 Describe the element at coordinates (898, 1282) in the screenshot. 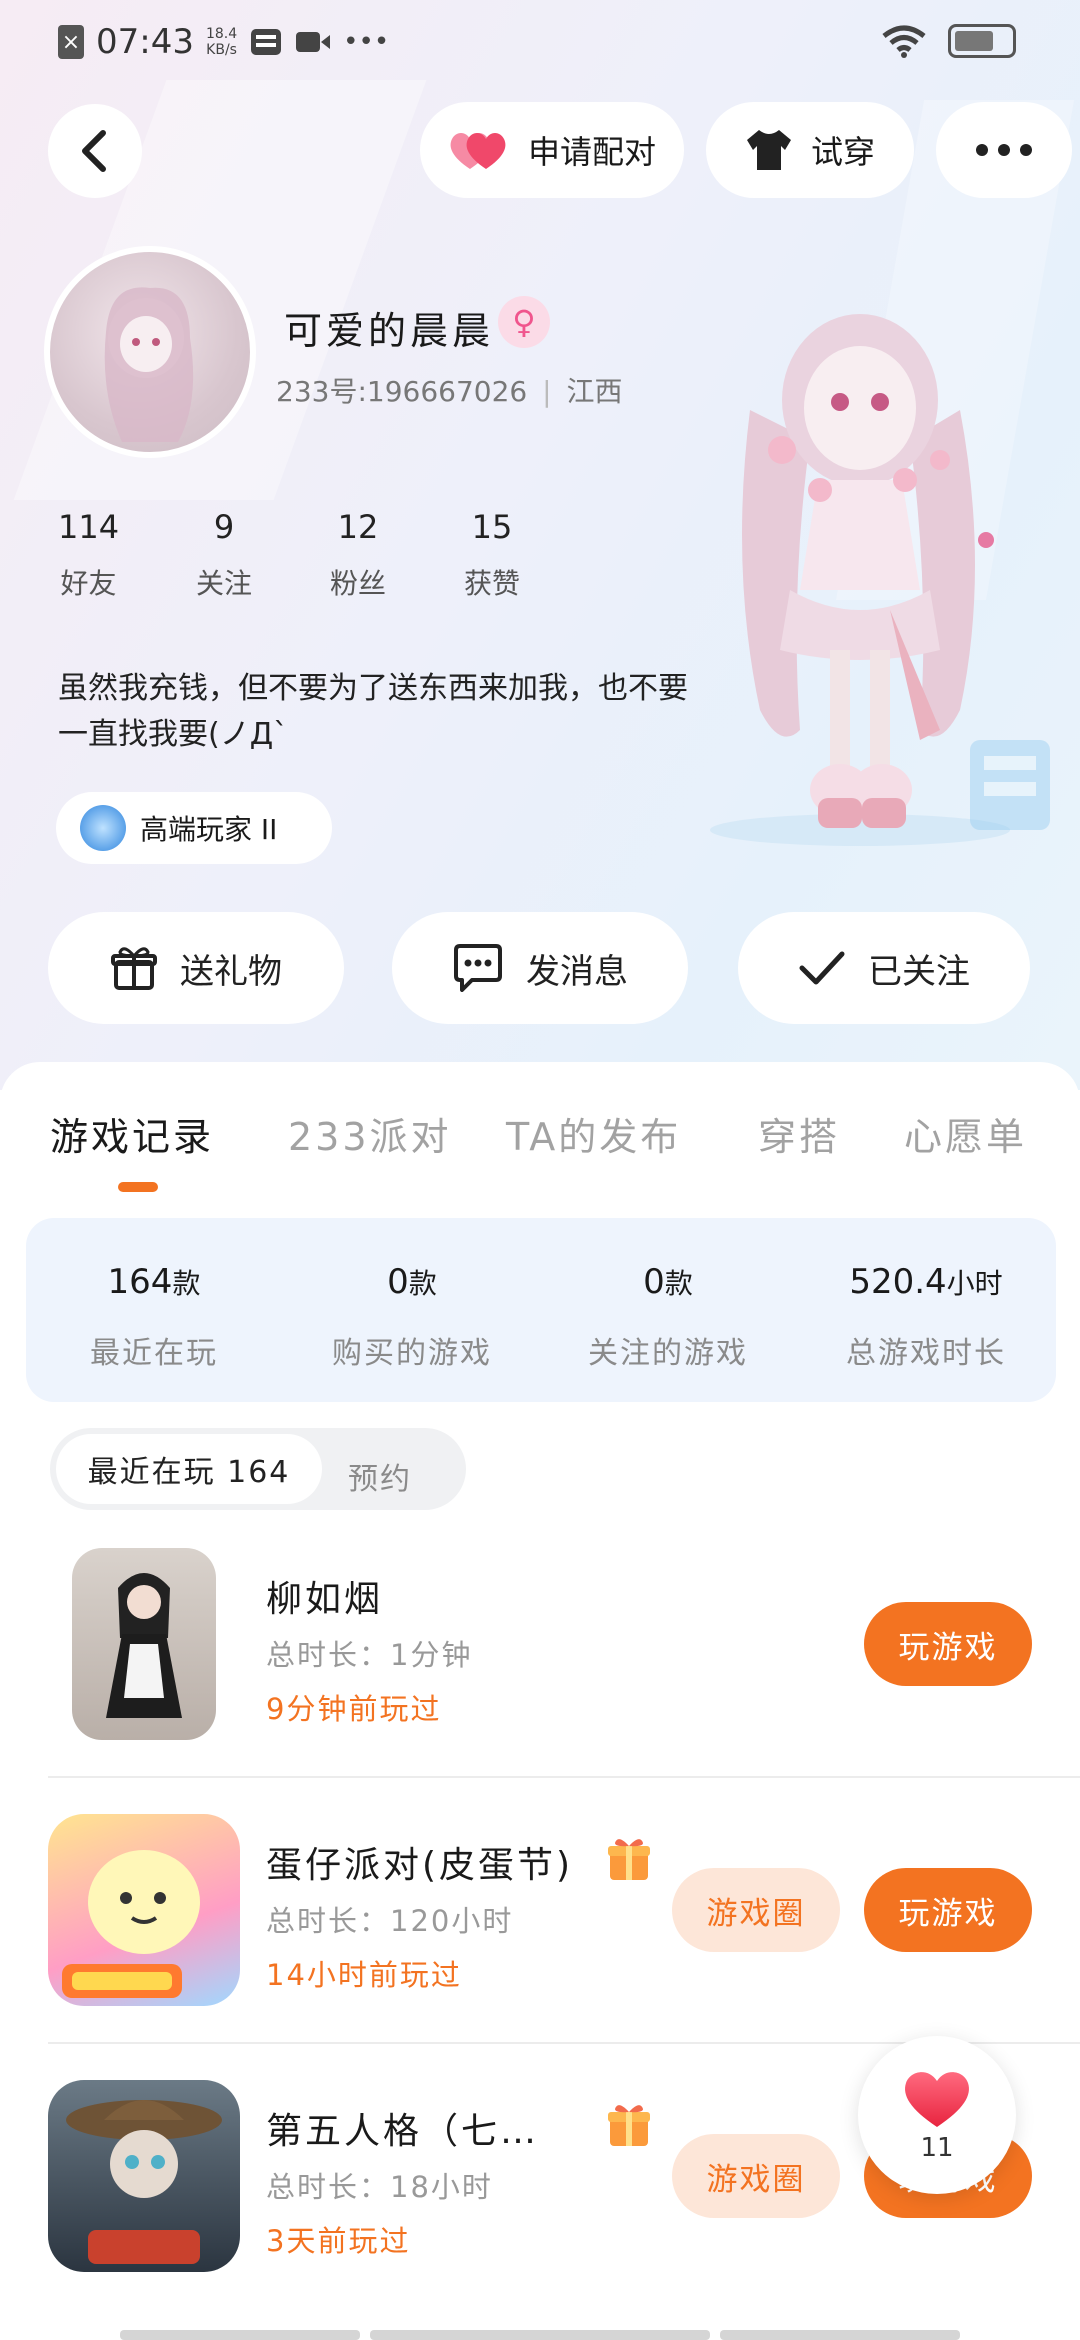

I see `summary-value: 520.4` at that location.